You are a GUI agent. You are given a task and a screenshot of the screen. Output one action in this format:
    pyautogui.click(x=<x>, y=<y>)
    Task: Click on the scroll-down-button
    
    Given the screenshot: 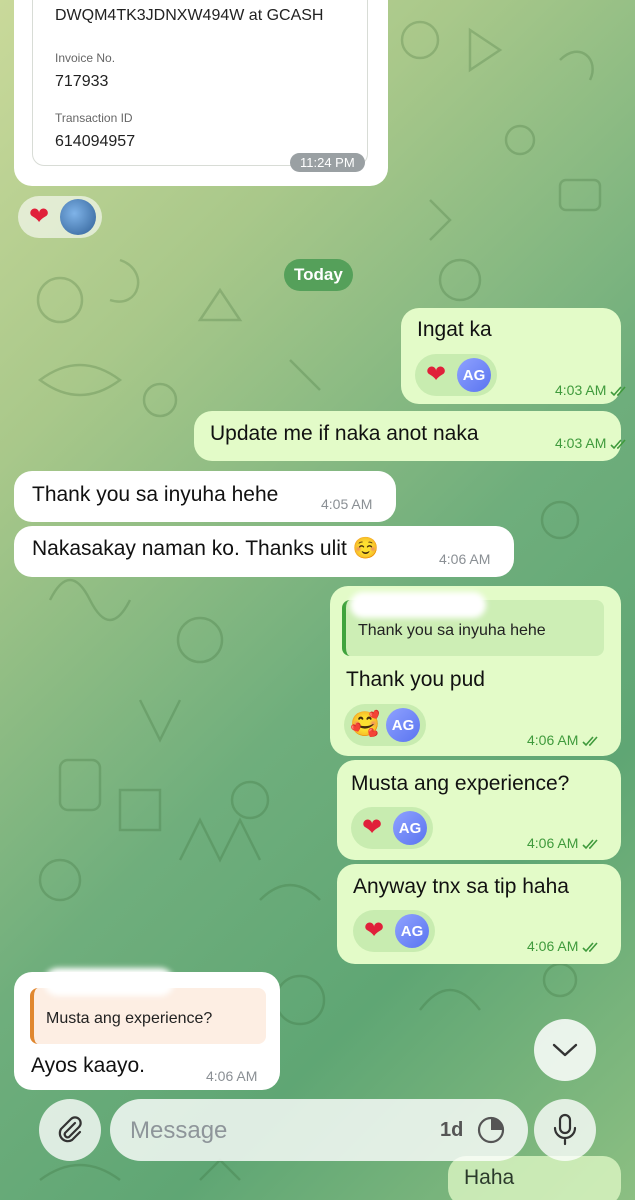 What is the action you would take?
    pyautogui.click(x=565, y=1050)
    